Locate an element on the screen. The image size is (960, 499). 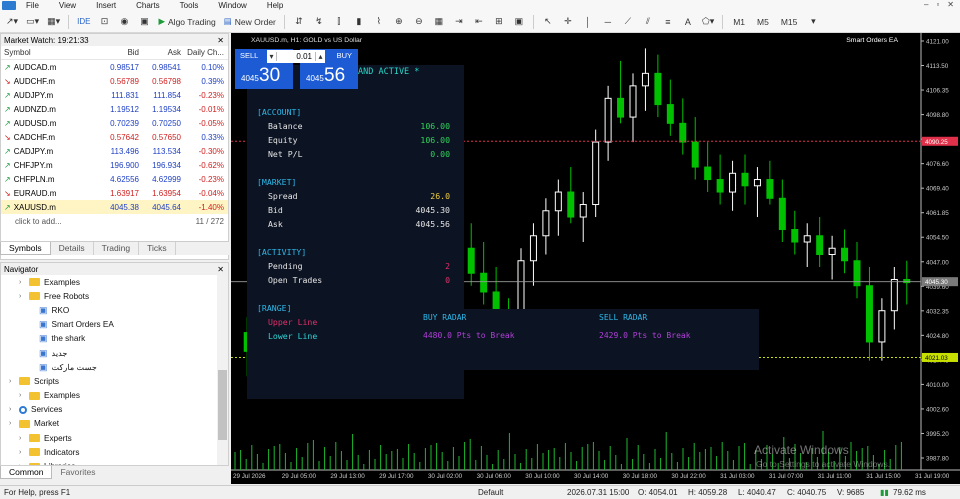
market-watch-row: ↗ XAUUSD.m 4045.38 4045.64 -1.40% is located at coordinates (114, 207).